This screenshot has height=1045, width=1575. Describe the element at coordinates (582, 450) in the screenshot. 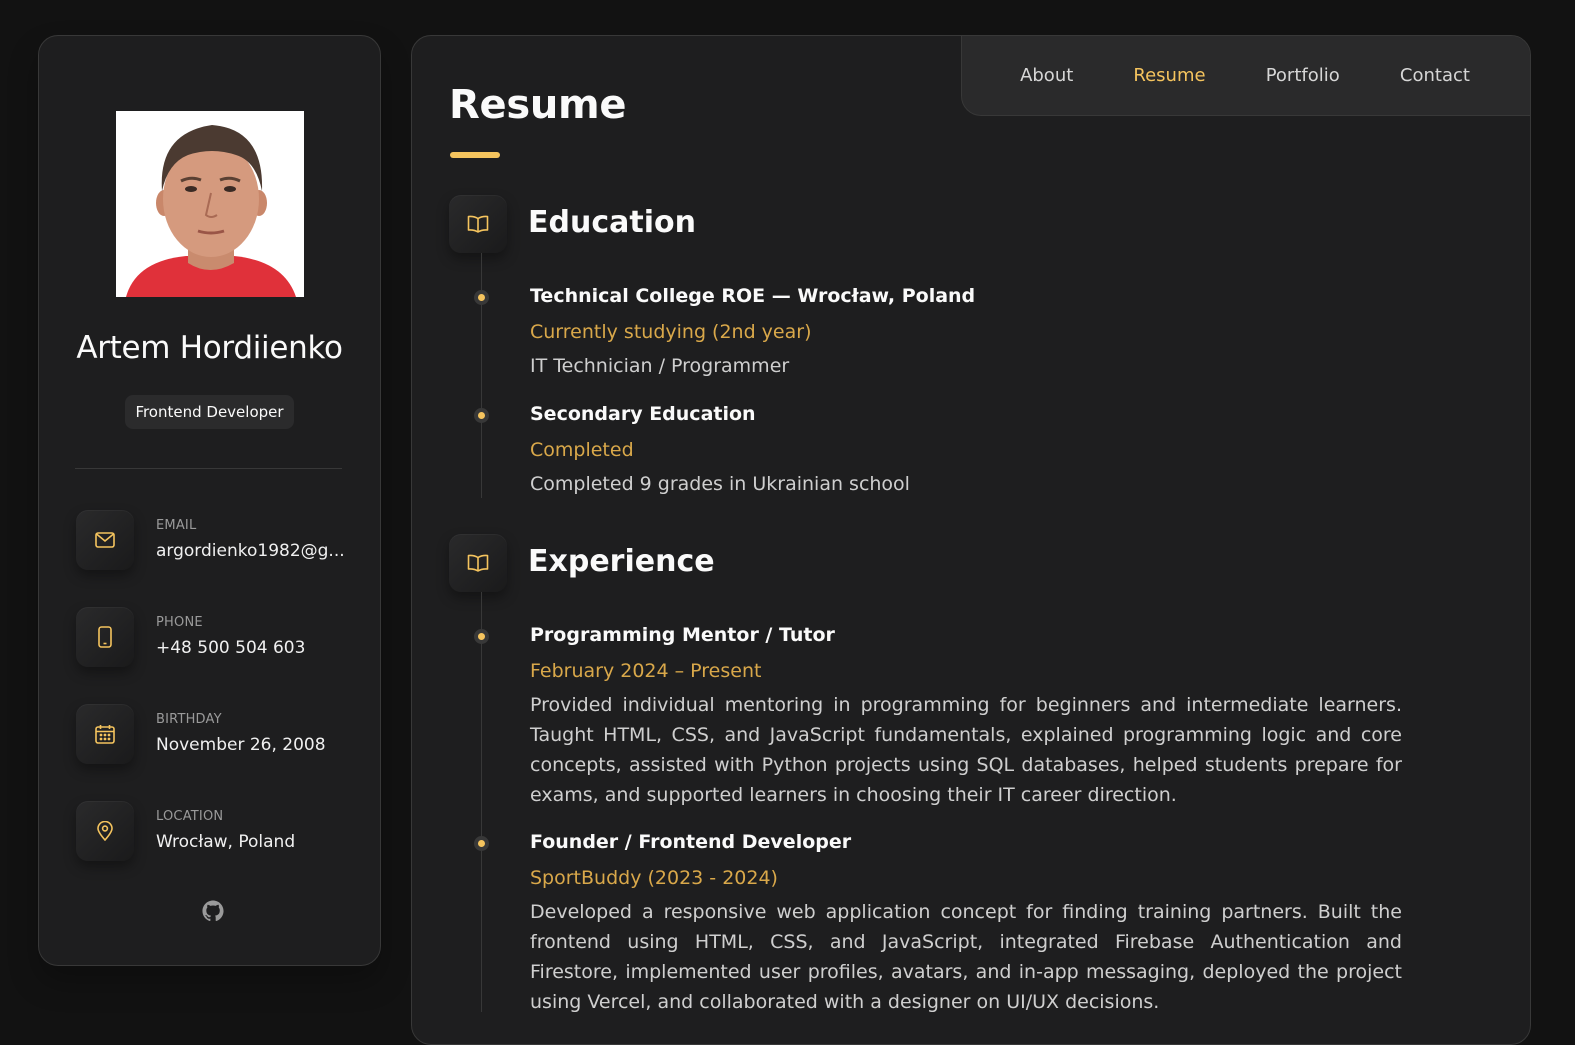

I see `timeline-item-date: Completed` at that location.